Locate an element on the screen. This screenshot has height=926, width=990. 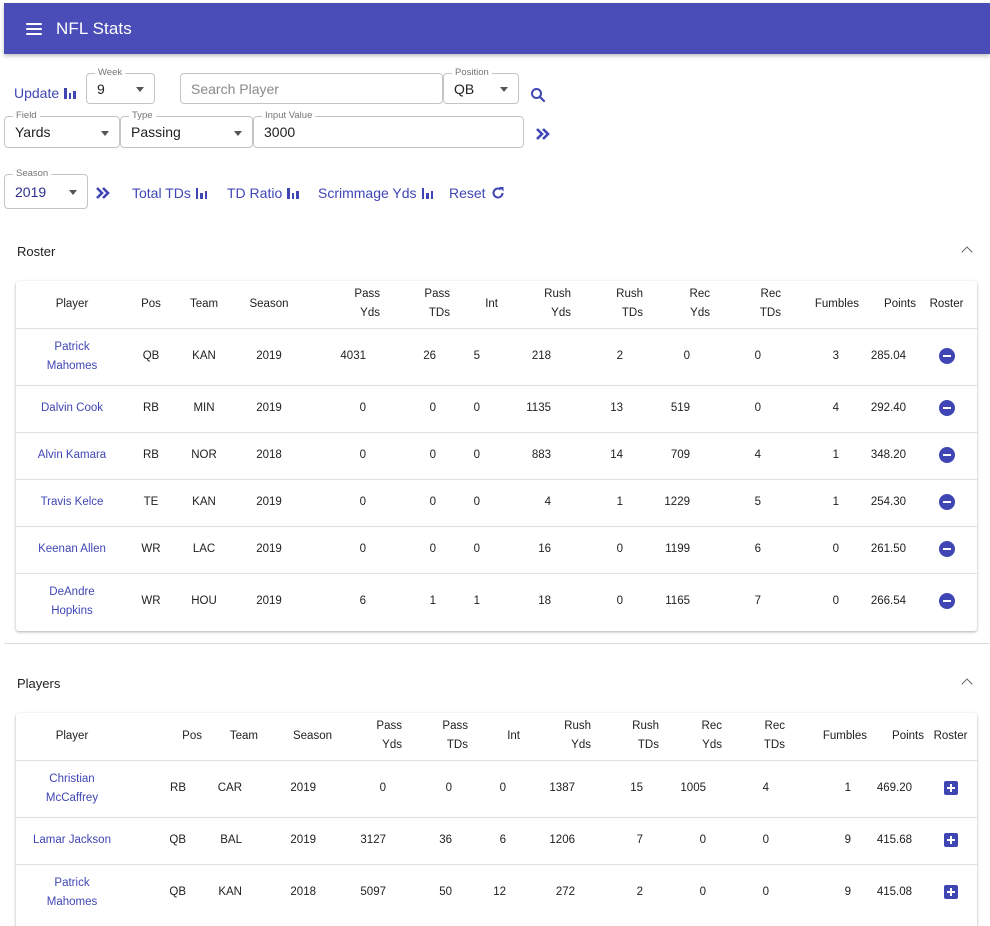
cell-rush-yds: 218 is located at coordinates (534, 357).